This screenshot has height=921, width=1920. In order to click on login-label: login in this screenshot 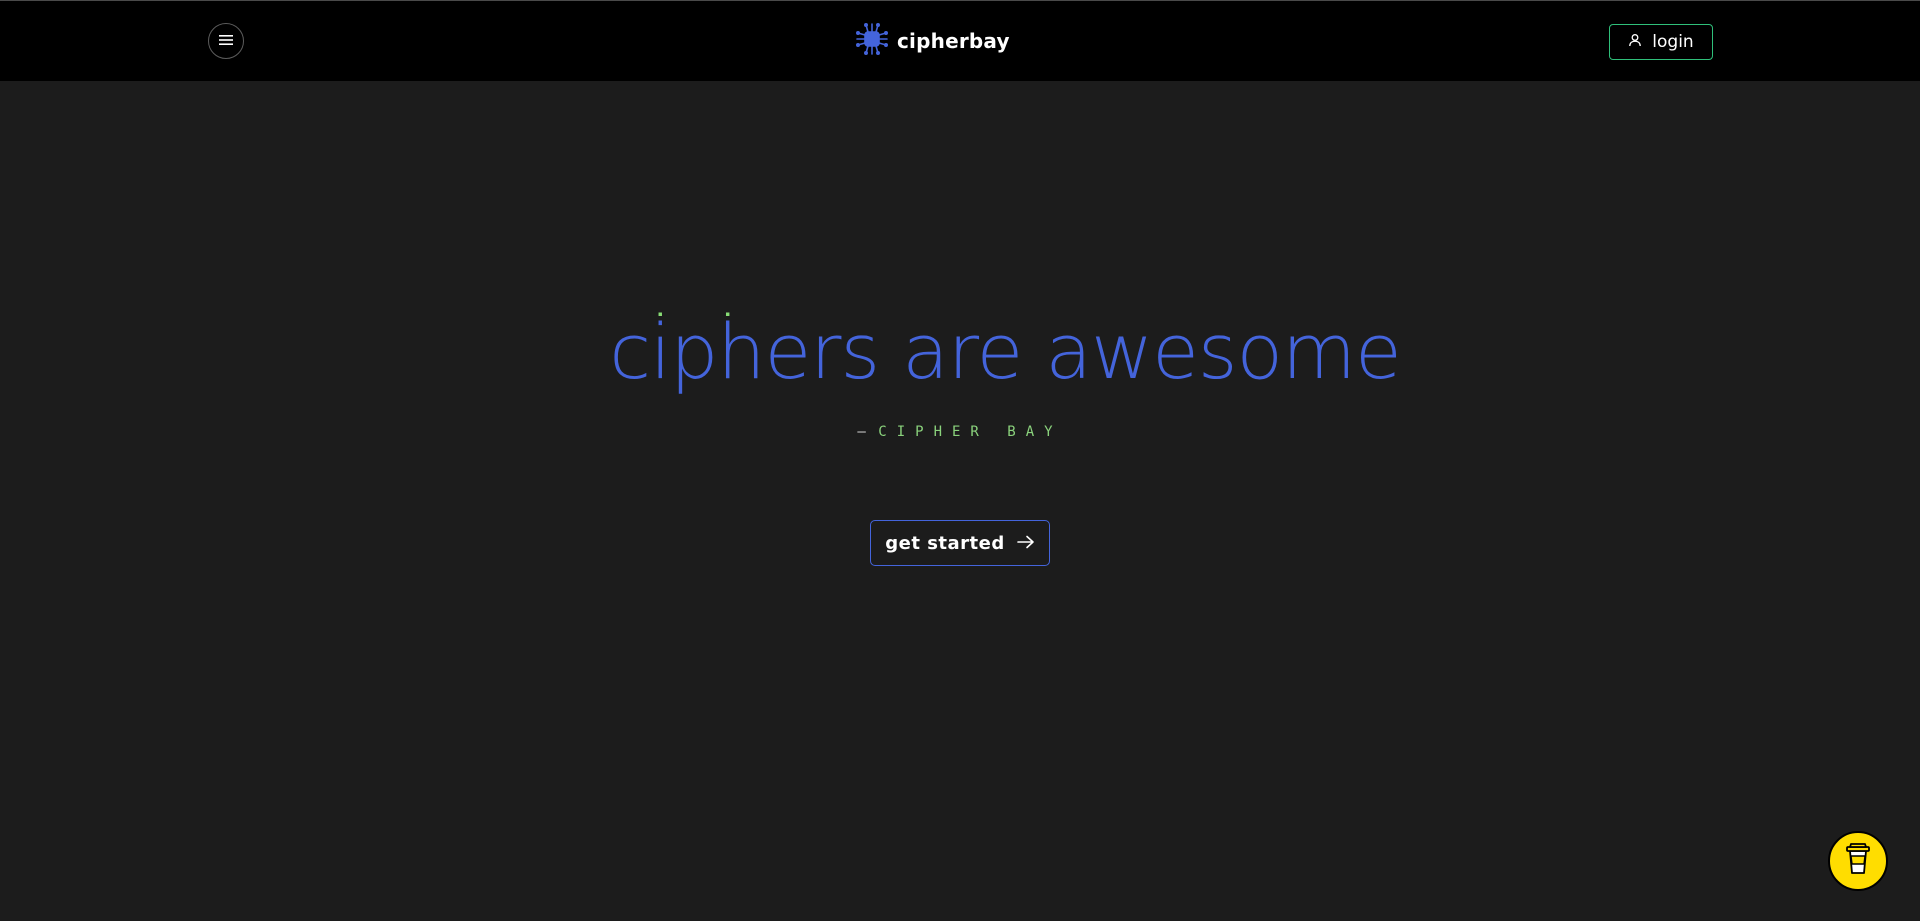, I will do `click(1673, 42)`.